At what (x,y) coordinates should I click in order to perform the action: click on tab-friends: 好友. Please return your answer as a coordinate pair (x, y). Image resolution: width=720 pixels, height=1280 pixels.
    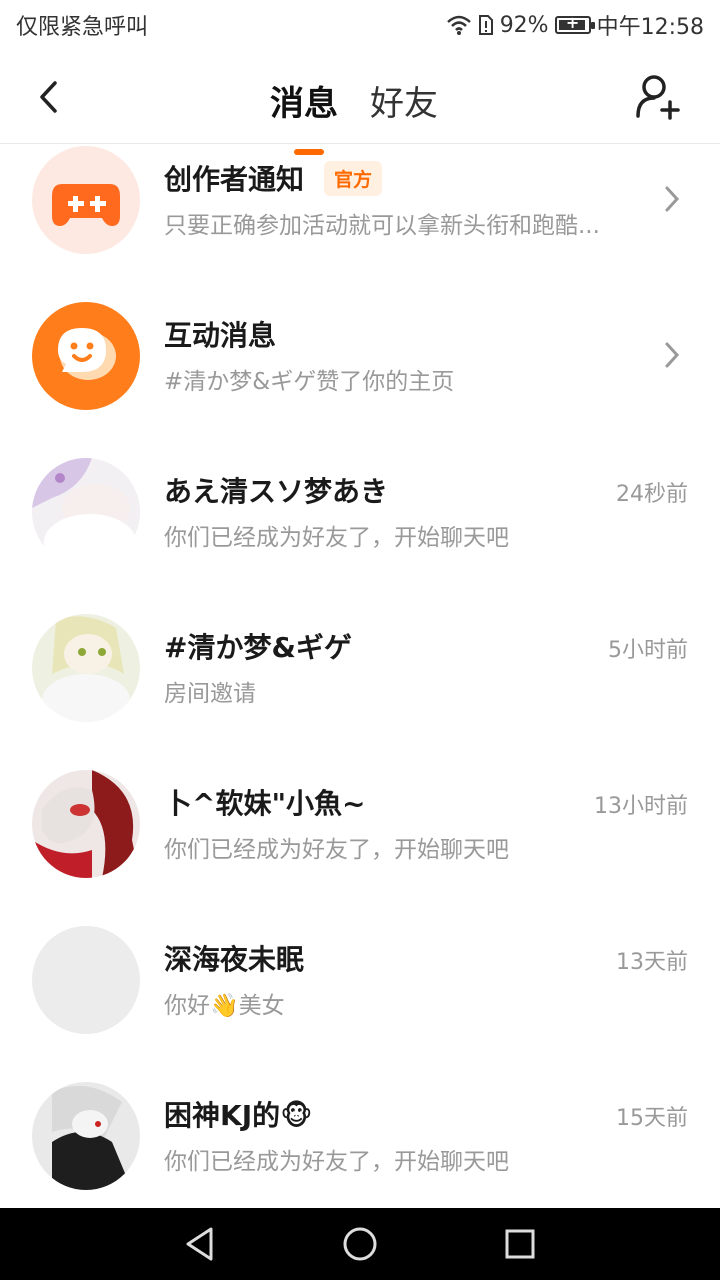
    Looking at the image, I should click on (404, 100).